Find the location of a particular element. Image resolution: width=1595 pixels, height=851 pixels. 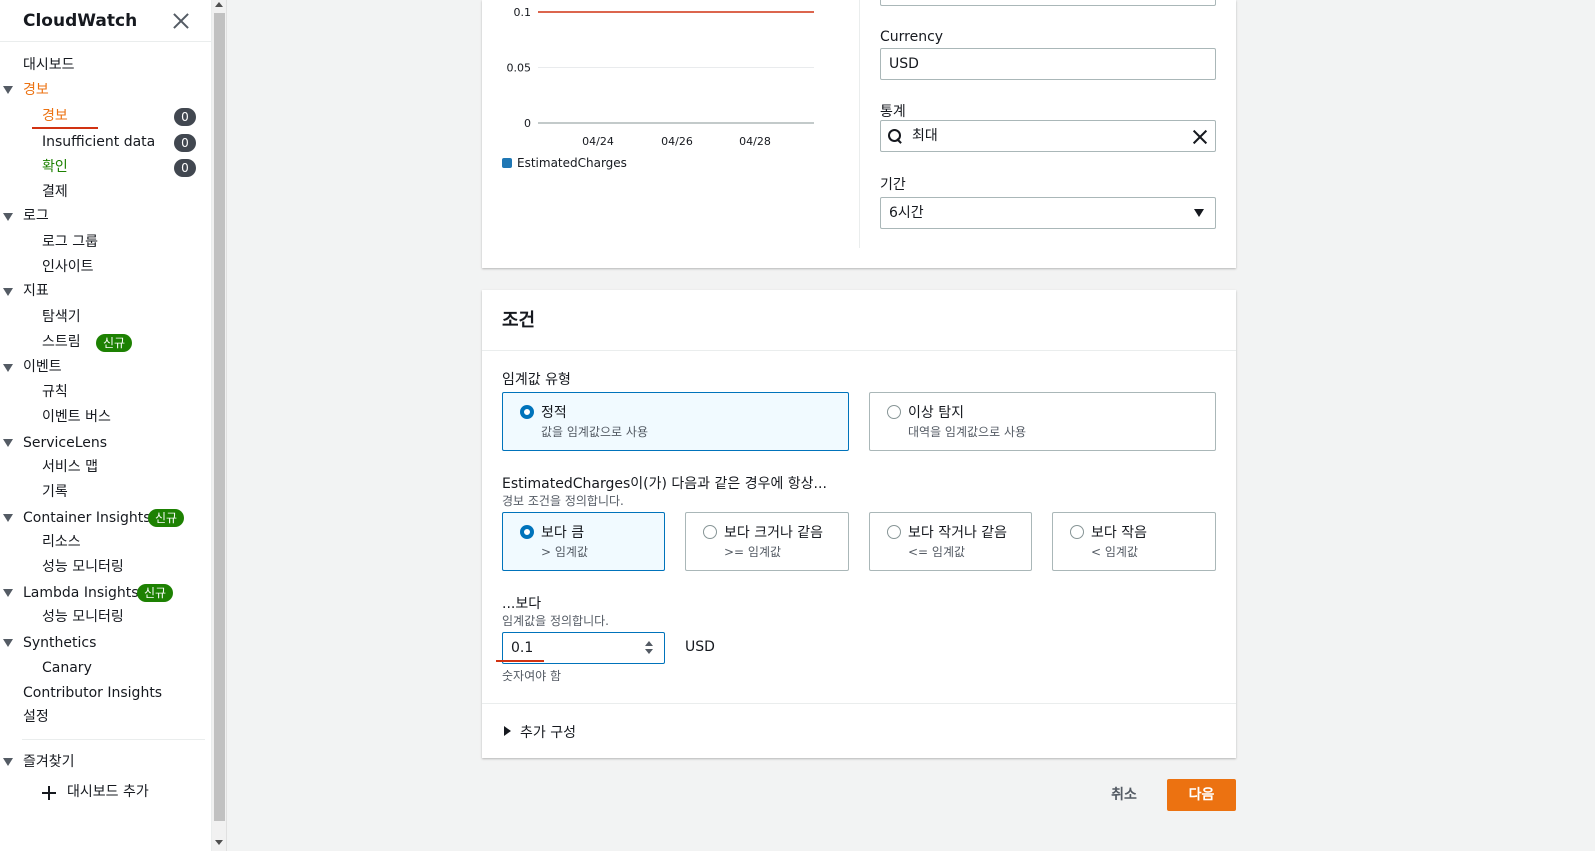

sidebar-item-billing: 결제 is located at coordinates (55, 192).